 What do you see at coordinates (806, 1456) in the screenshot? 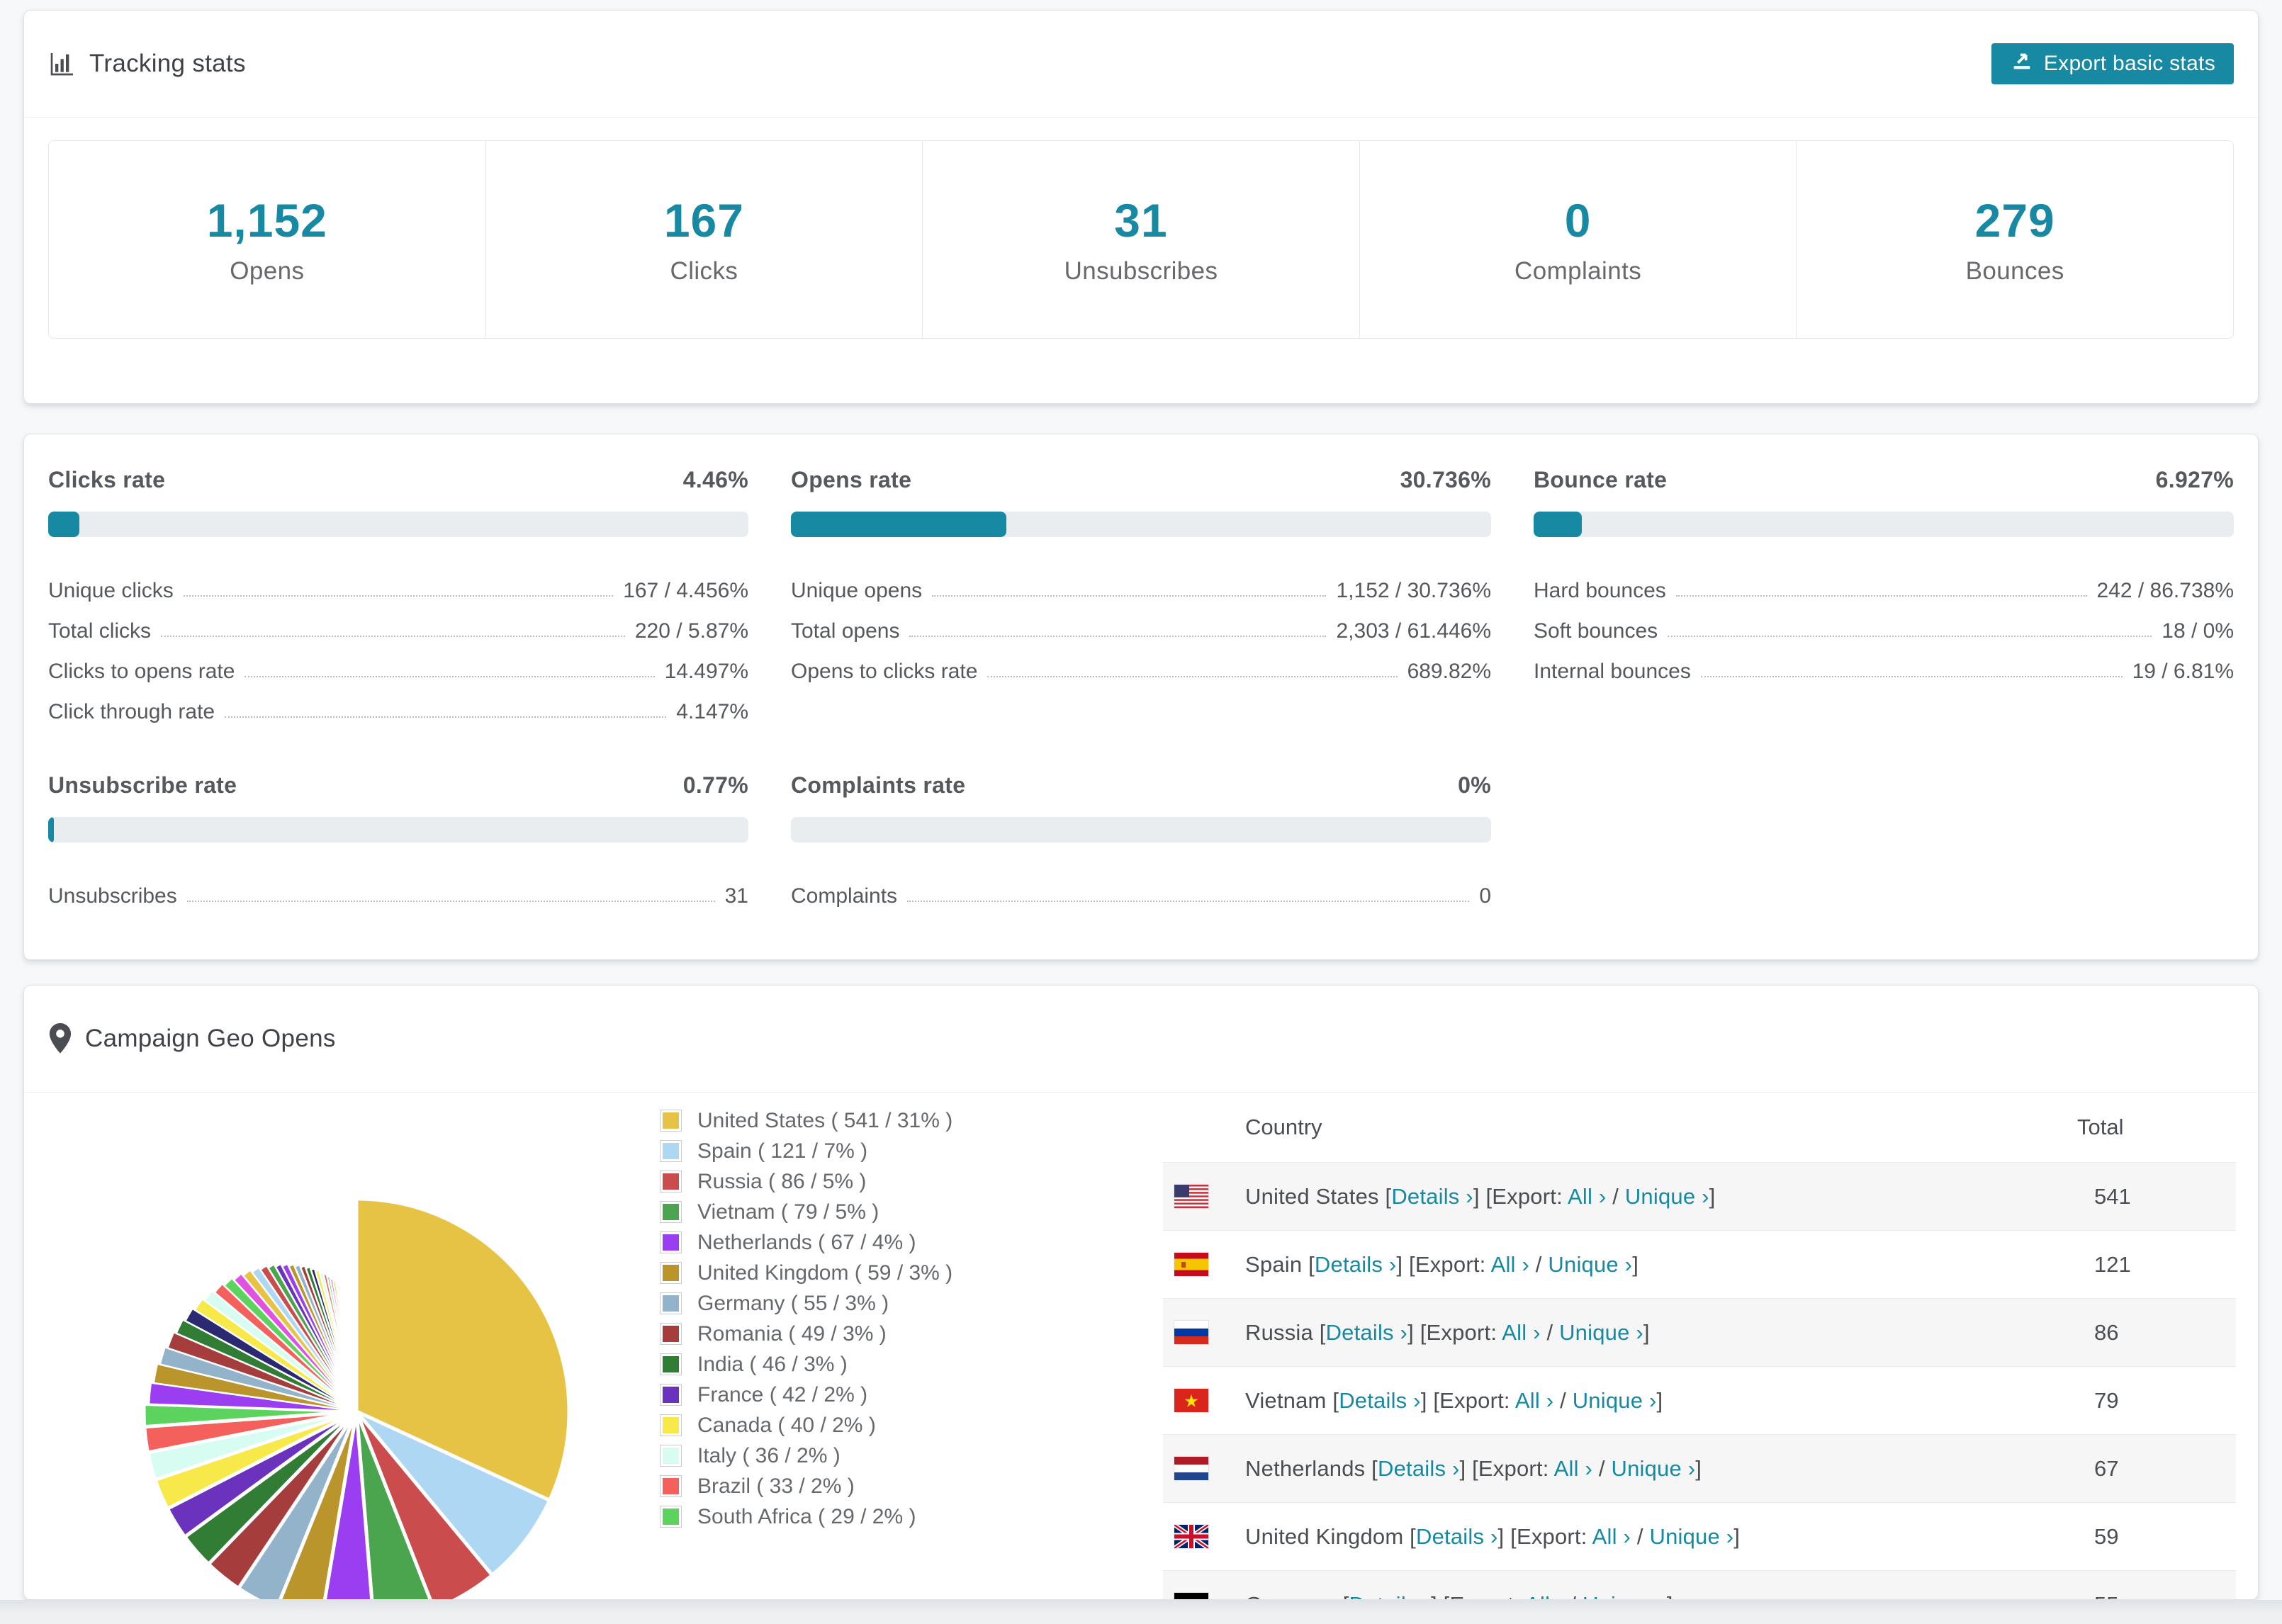
I see `legend-item: Italy ( 36 / 2% )` at bounding box center [806, 1456].